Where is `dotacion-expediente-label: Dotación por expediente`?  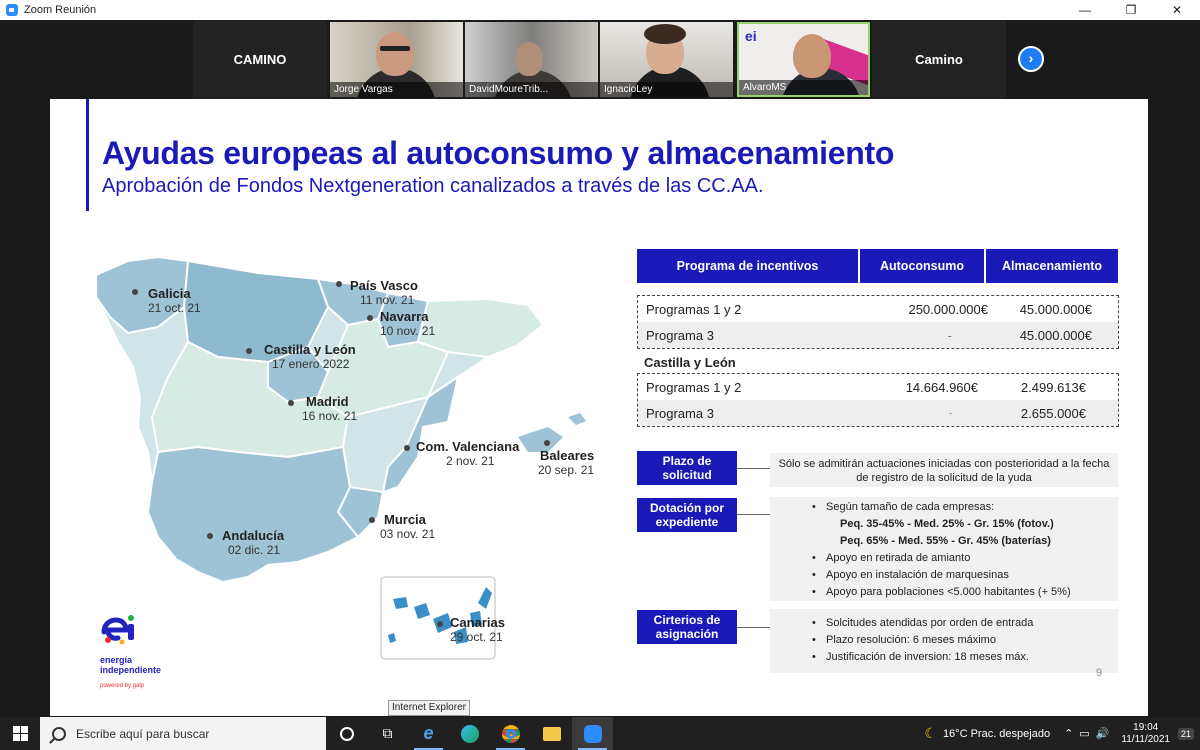
dotacion-expediente-label: Dotación por expediente is located at coordinates (687, 515).